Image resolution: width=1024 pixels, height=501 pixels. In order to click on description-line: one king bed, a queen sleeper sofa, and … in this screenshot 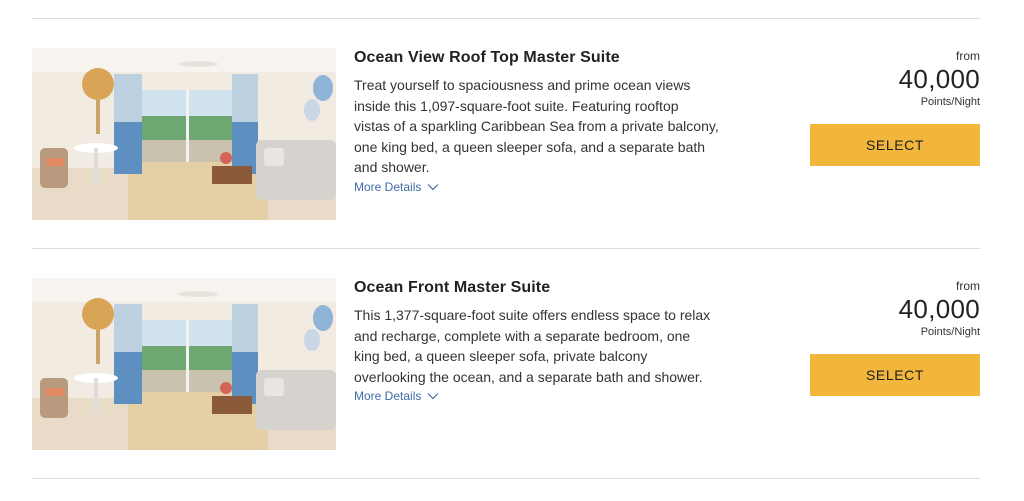, I will do `click(530, 146)`.